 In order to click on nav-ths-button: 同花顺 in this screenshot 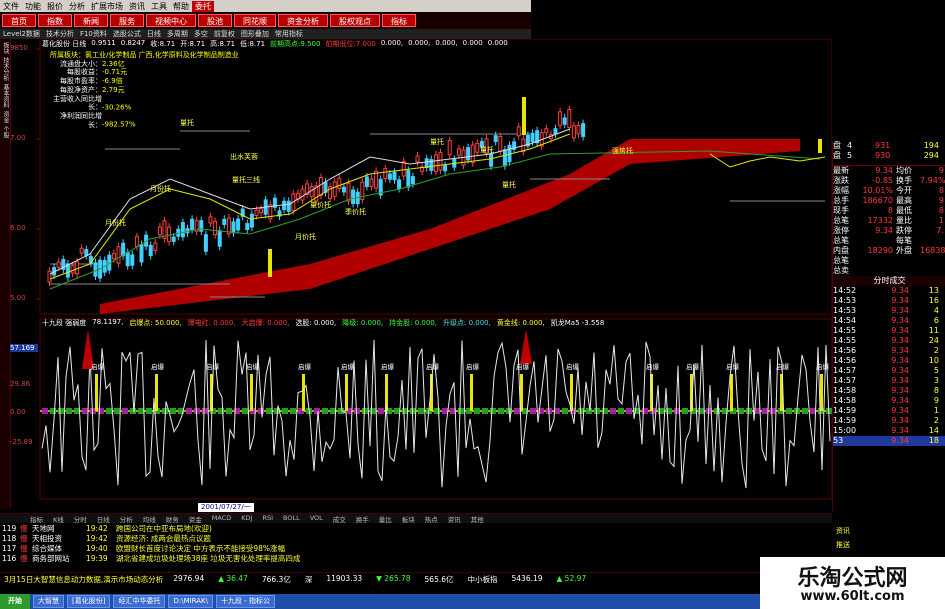, I will do `click(255, 20)`.